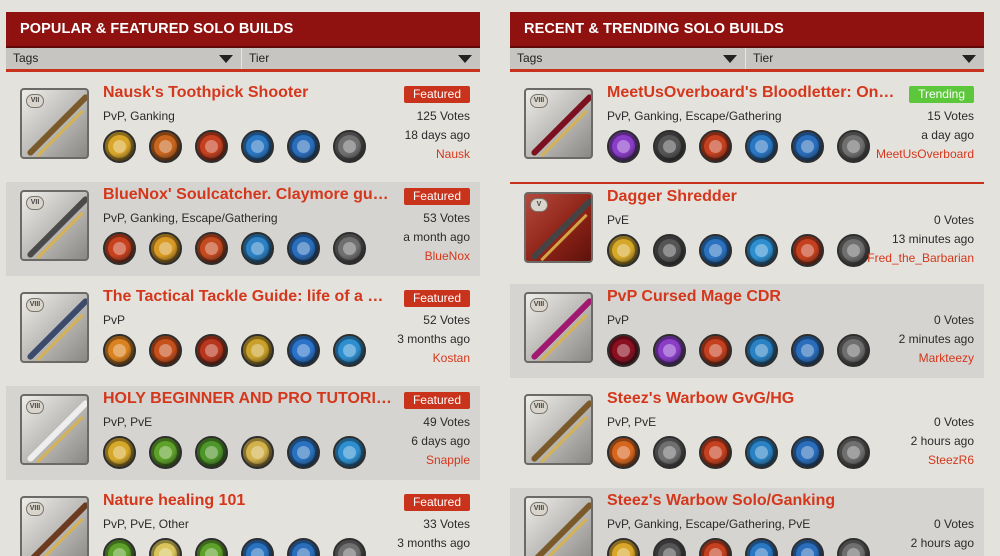  What do you see at coordinates (54, 429) in the screenshot?
I see `holy-staff-icon: VIII` at bounding box center [54, 429].